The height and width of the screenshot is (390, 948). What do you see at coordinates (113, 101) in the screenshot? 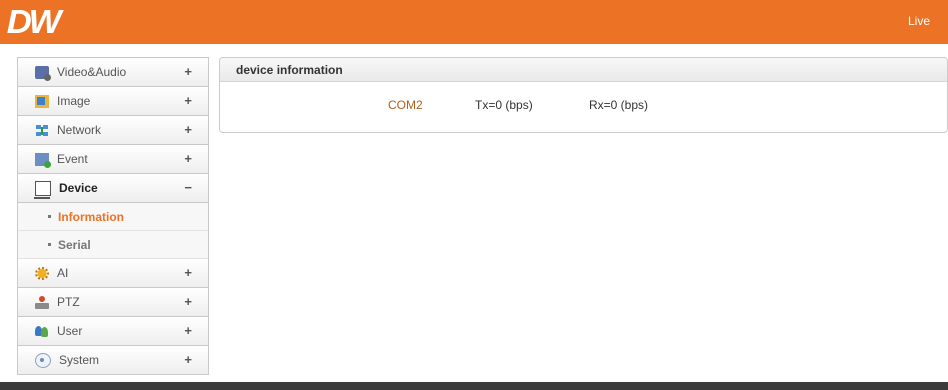
I see `sidebar-item-image: Image +` at bounding box center [113, 101].